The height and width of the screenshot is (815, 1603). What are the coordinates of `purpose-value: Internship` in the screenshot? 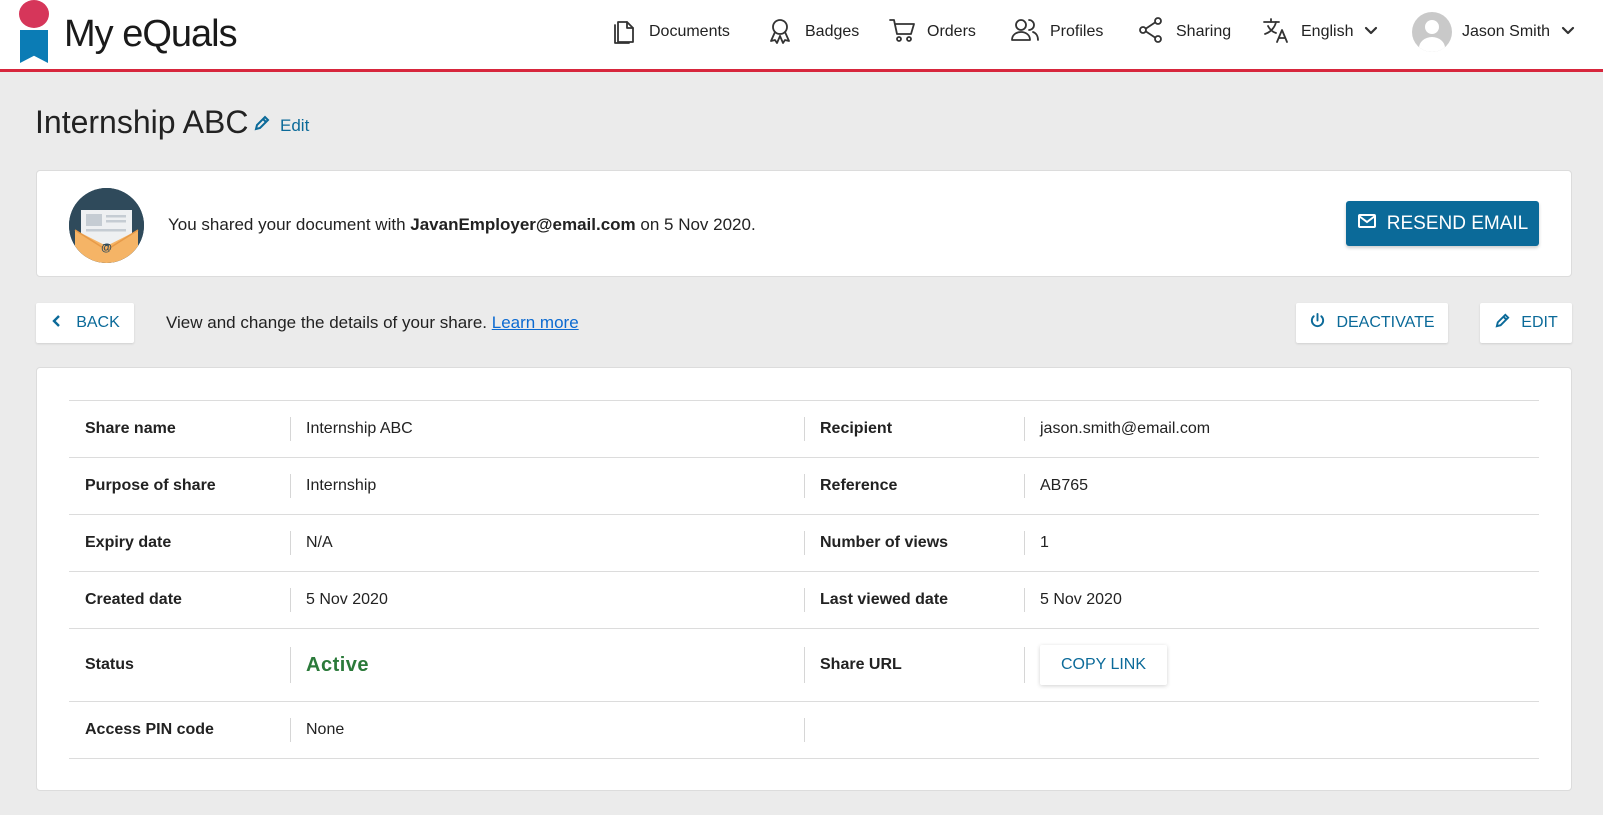 It's located at (341, 485).